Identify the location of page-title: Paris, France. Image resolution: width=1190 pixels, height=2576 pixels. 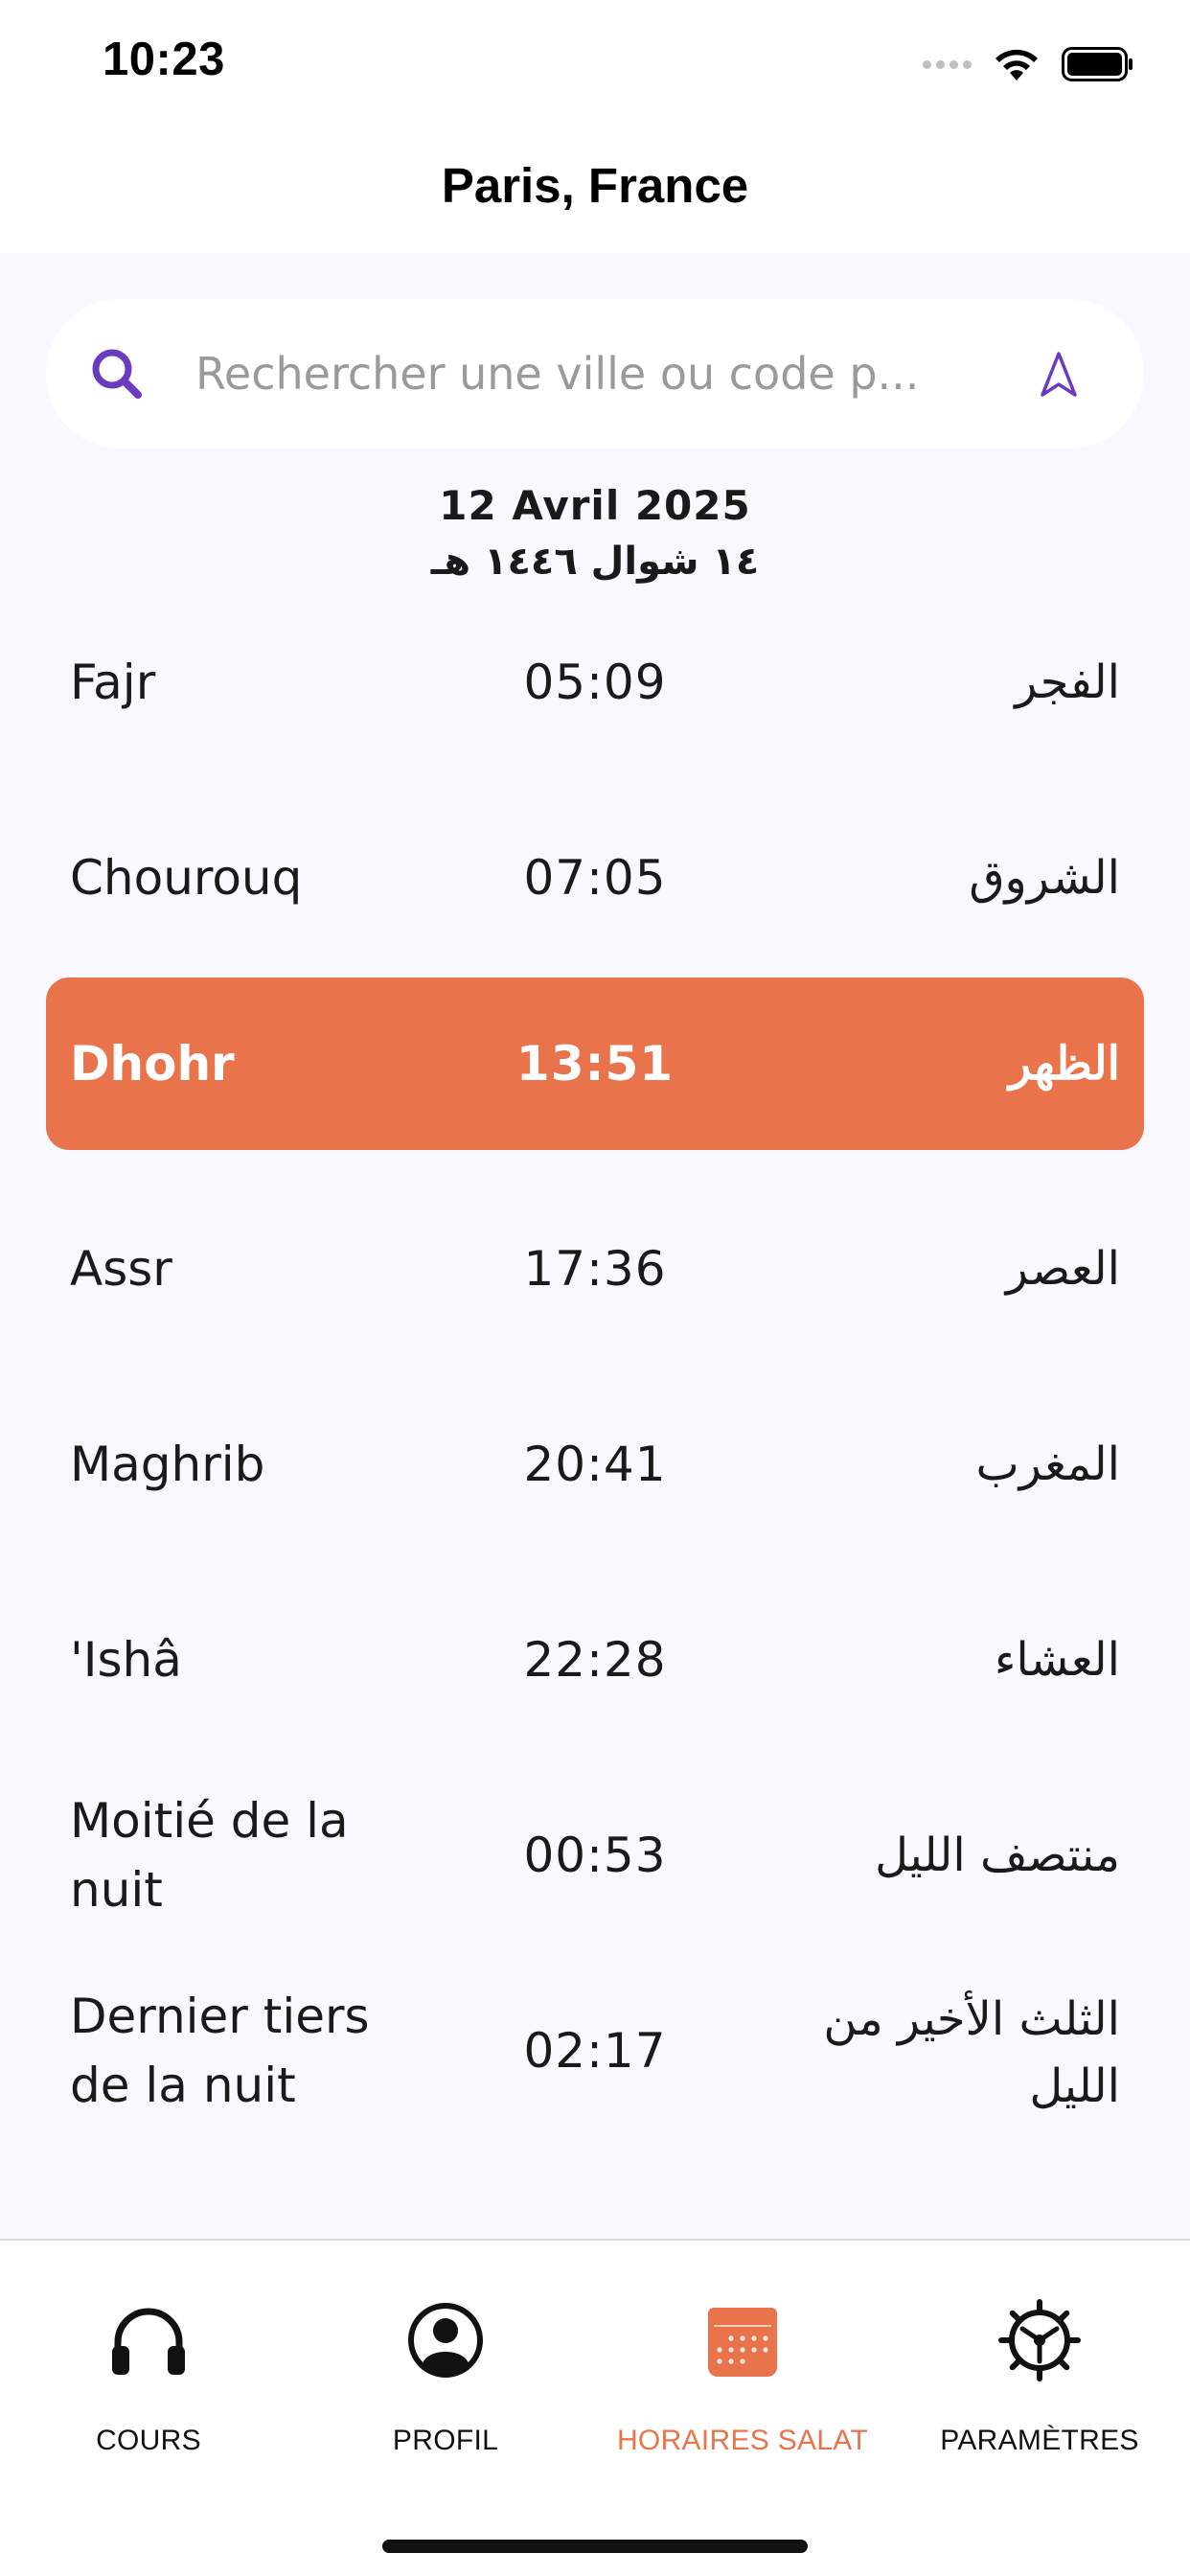
(595, 185).